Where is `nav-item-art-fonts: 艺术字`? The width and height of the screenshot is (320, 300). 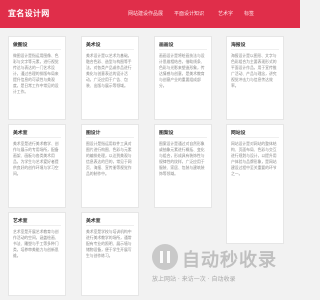
nav-item-art-fonts: 艺术字 is located at coordinates (225, 13).